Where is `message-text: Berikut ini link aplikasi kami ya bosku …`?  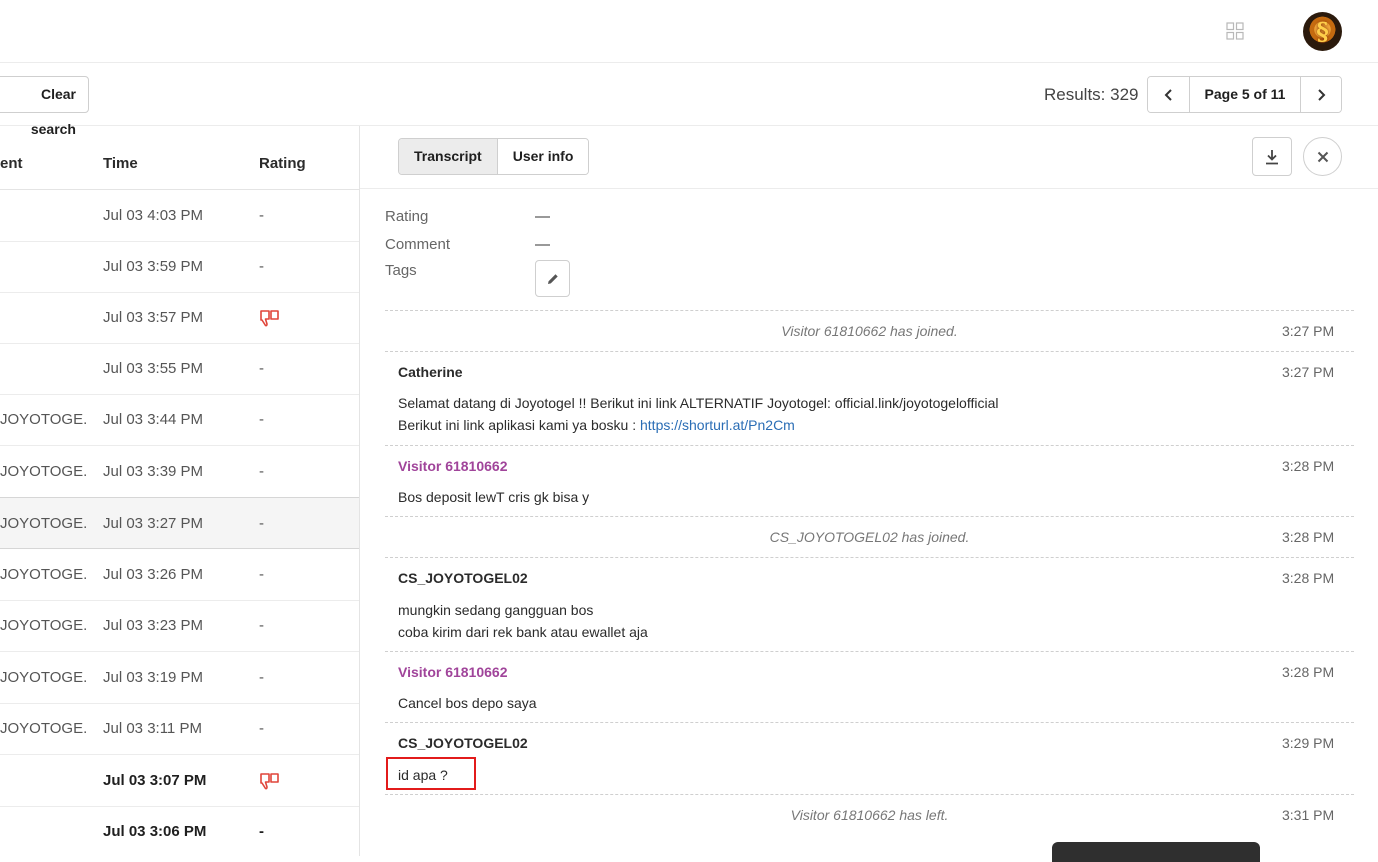 message-text: Berikut ini link aplikasi kami ya bosku … is located at coordinates (596, 425).